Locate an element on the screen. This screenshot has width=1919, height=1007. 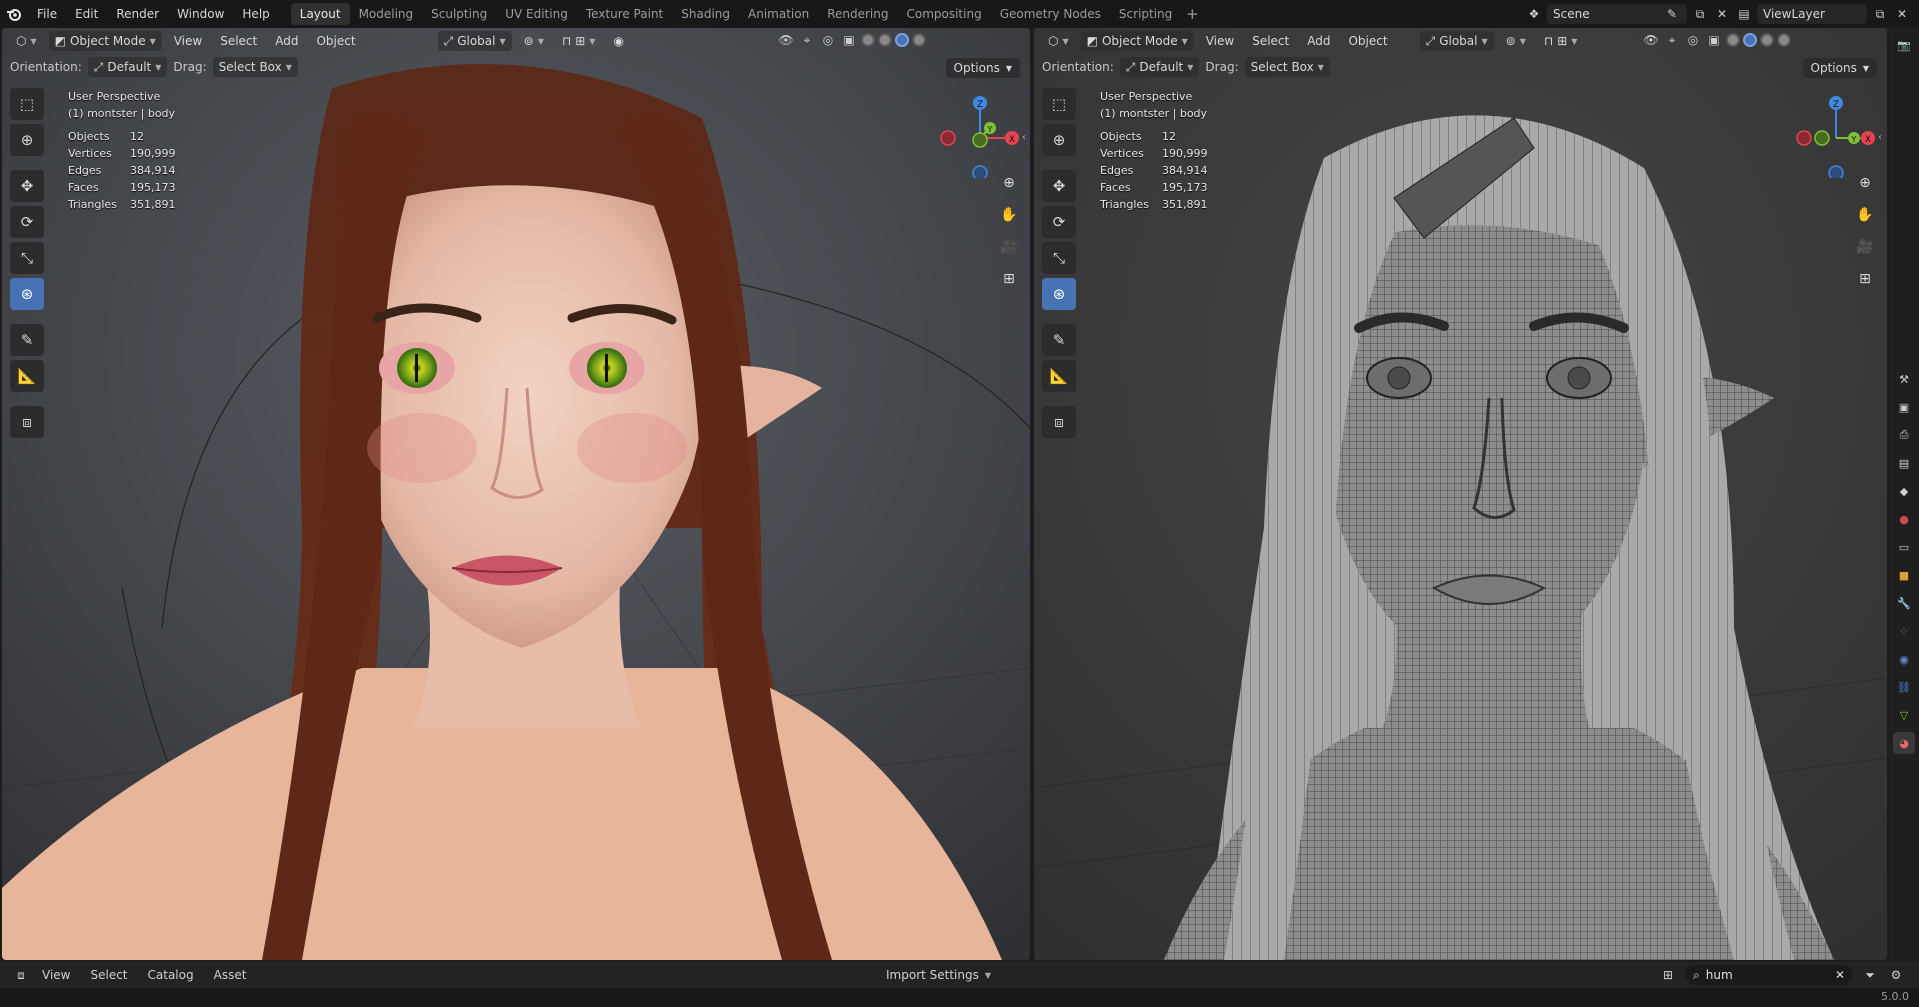
menu-help: Help is located at coordinates (255, 14).